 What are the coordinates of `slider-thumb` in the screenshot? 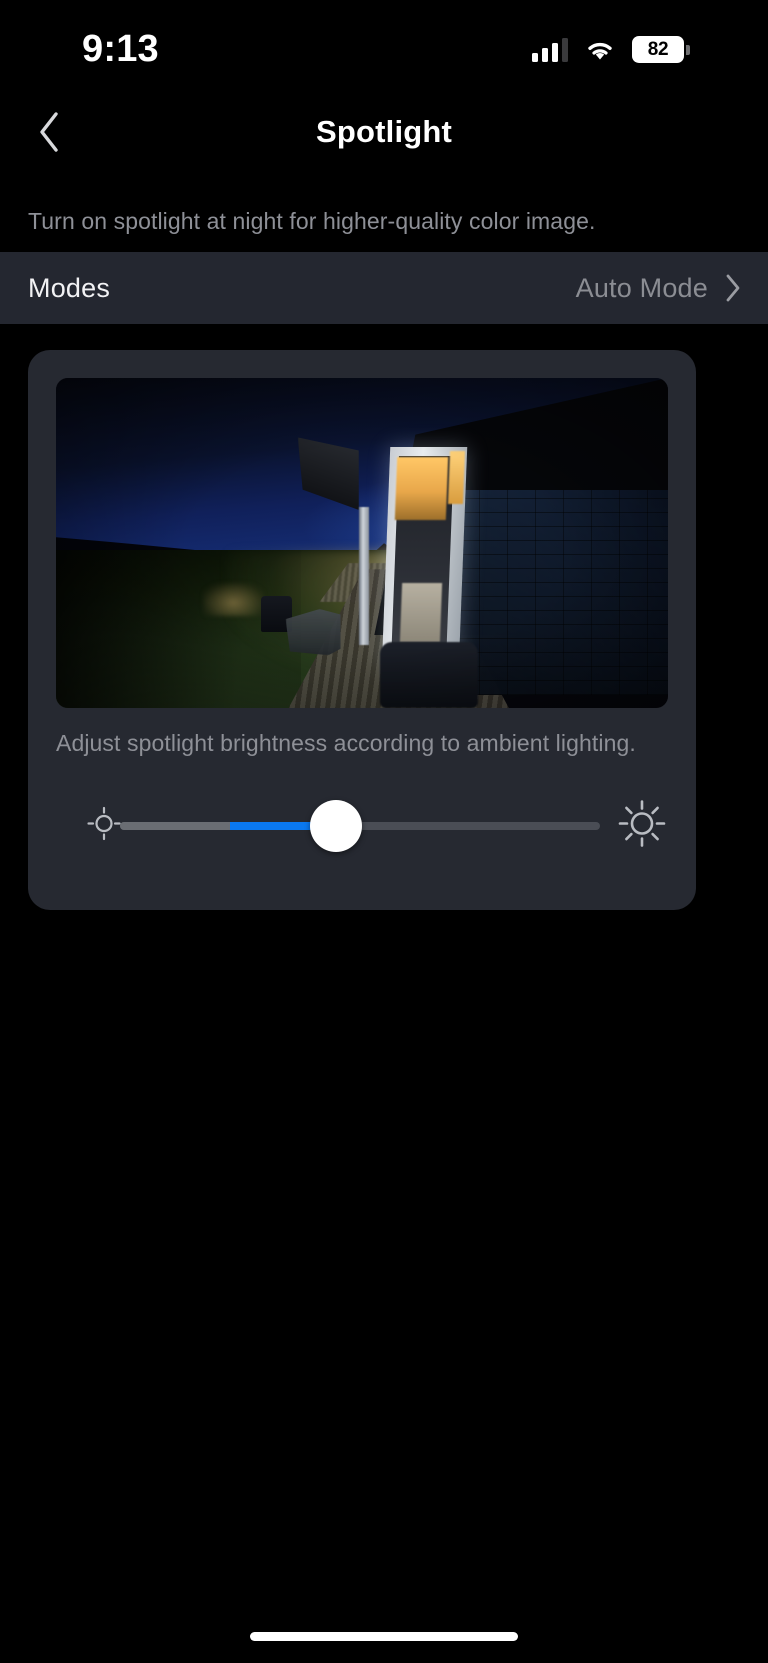 It's located at (336, 826).